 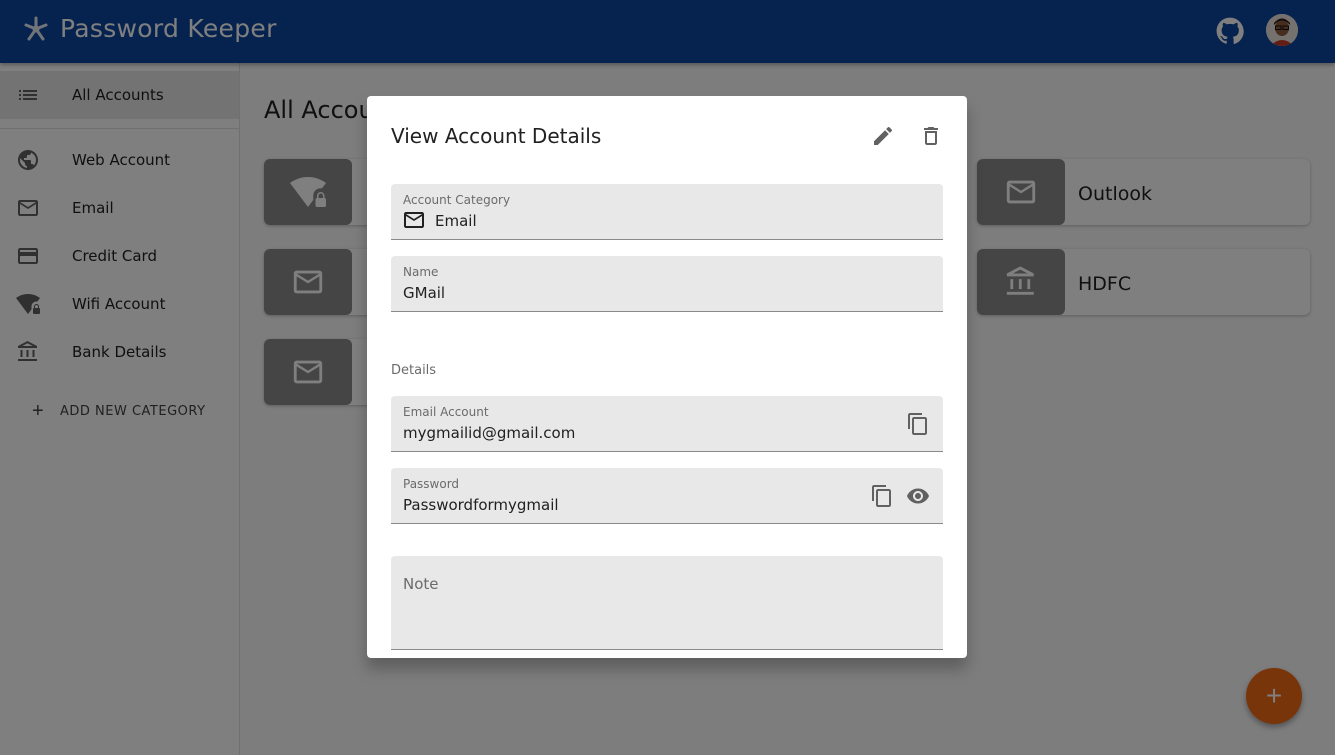 I want to click on field-value: Email, so click(x=456, y=221).